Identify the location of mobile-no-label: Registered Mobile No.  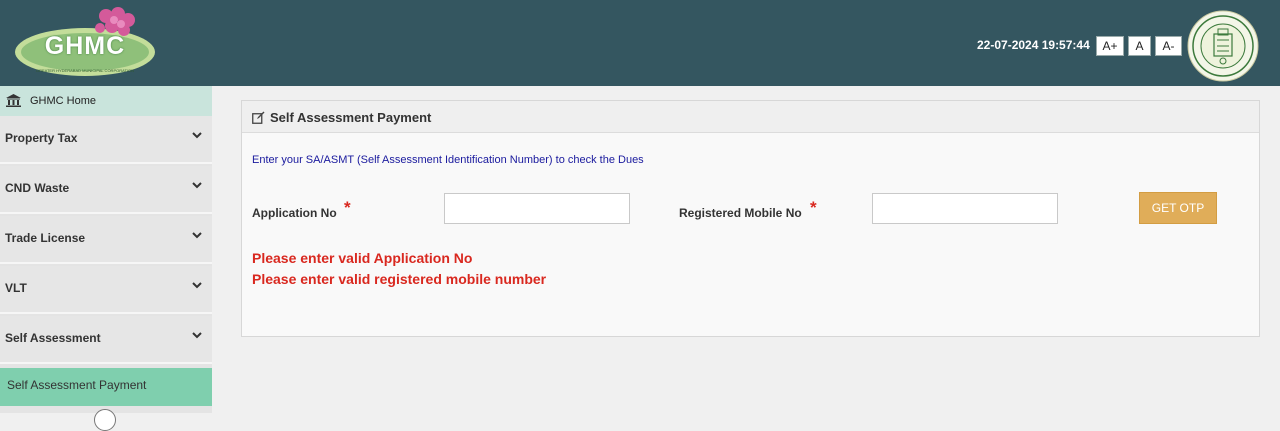
(740, 213).